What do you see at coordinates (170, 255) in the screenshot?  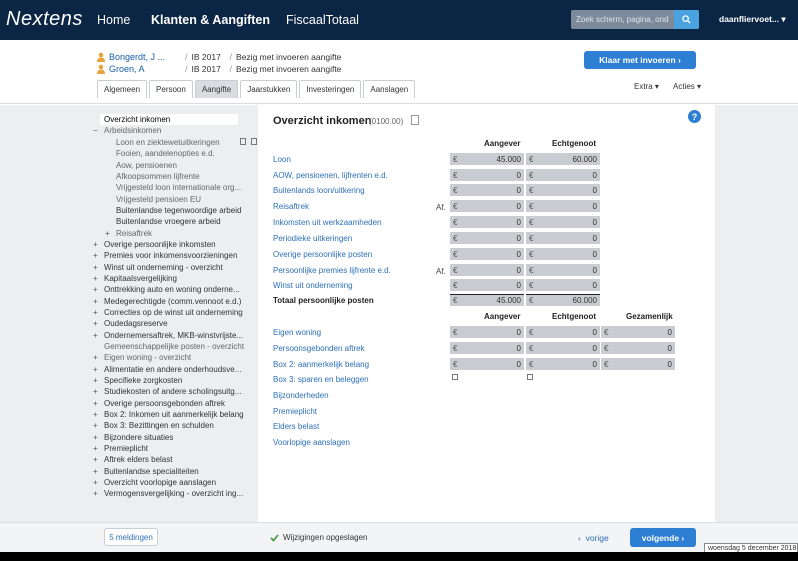 I see `tree-item: Premies voor inkomensvoorzieningen` at bounding box center [170, 255].